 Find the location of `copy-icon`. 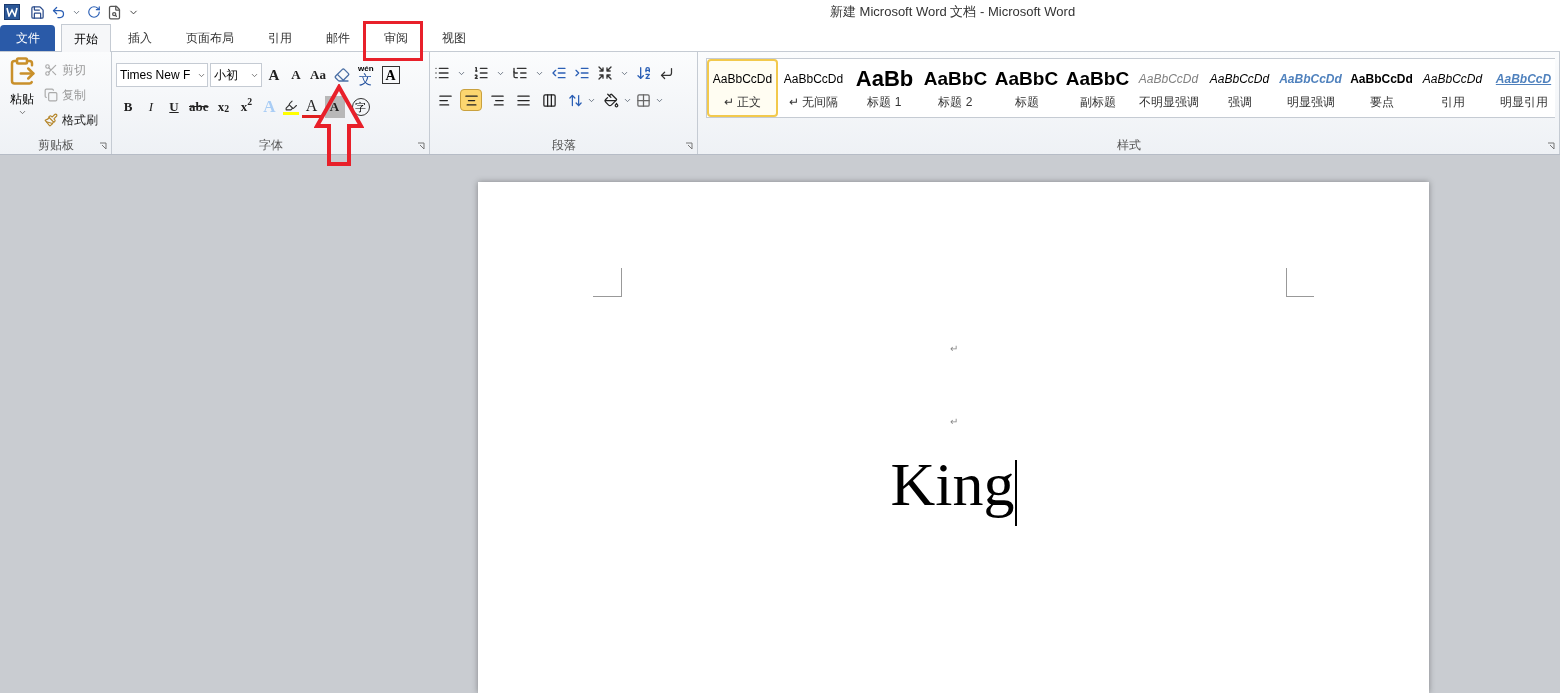

copy-icon is located at coordinates (51, 95).